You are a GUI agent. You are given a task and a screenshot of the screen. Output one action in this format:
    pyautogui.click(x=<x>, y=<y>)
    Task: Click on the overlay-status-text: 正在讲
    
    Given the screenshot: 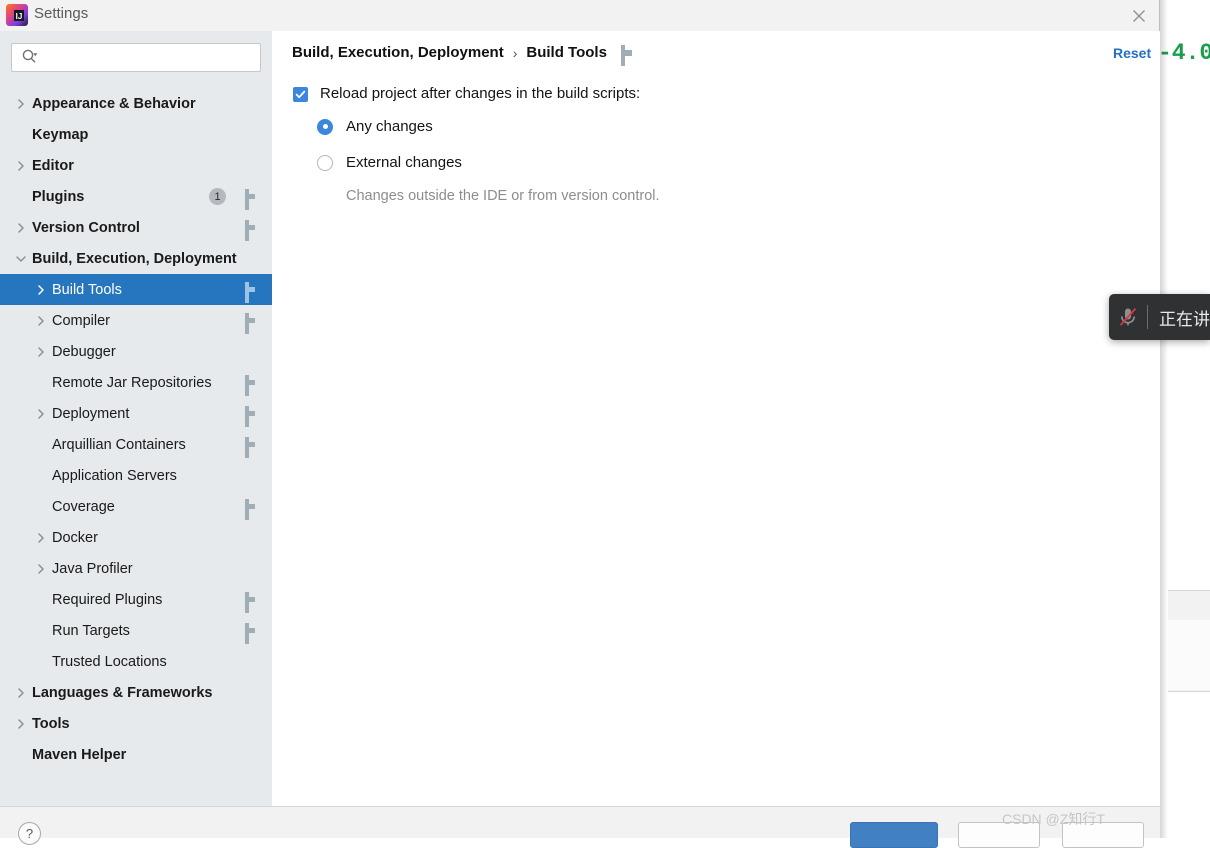 What is the action you would take?
    pyautogui.click(x=1184, y=319)
    